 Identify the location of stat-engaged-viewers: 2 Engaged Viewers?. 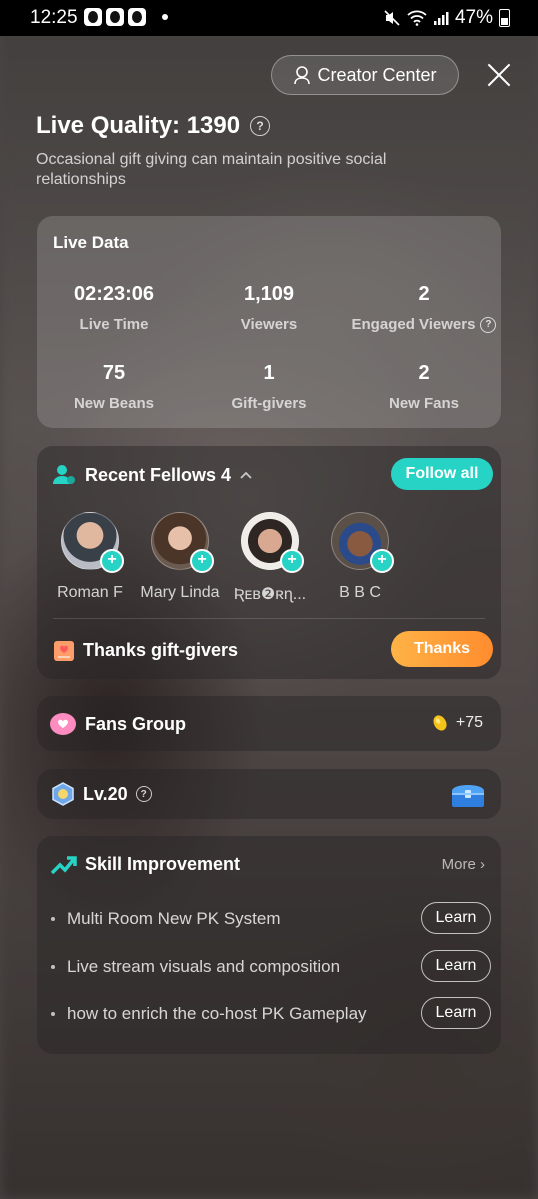
(424, 308).